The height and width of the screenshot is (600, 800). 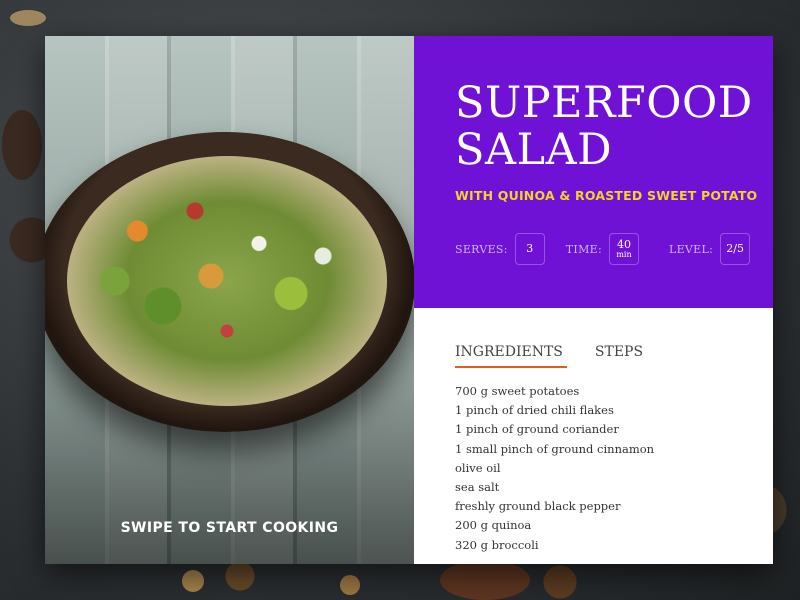 What do you see at coordinates (517, 391) in the screenshot?
I see `ingredient-item: 700 g sweet potatoes` at bounding box center [517, 391].